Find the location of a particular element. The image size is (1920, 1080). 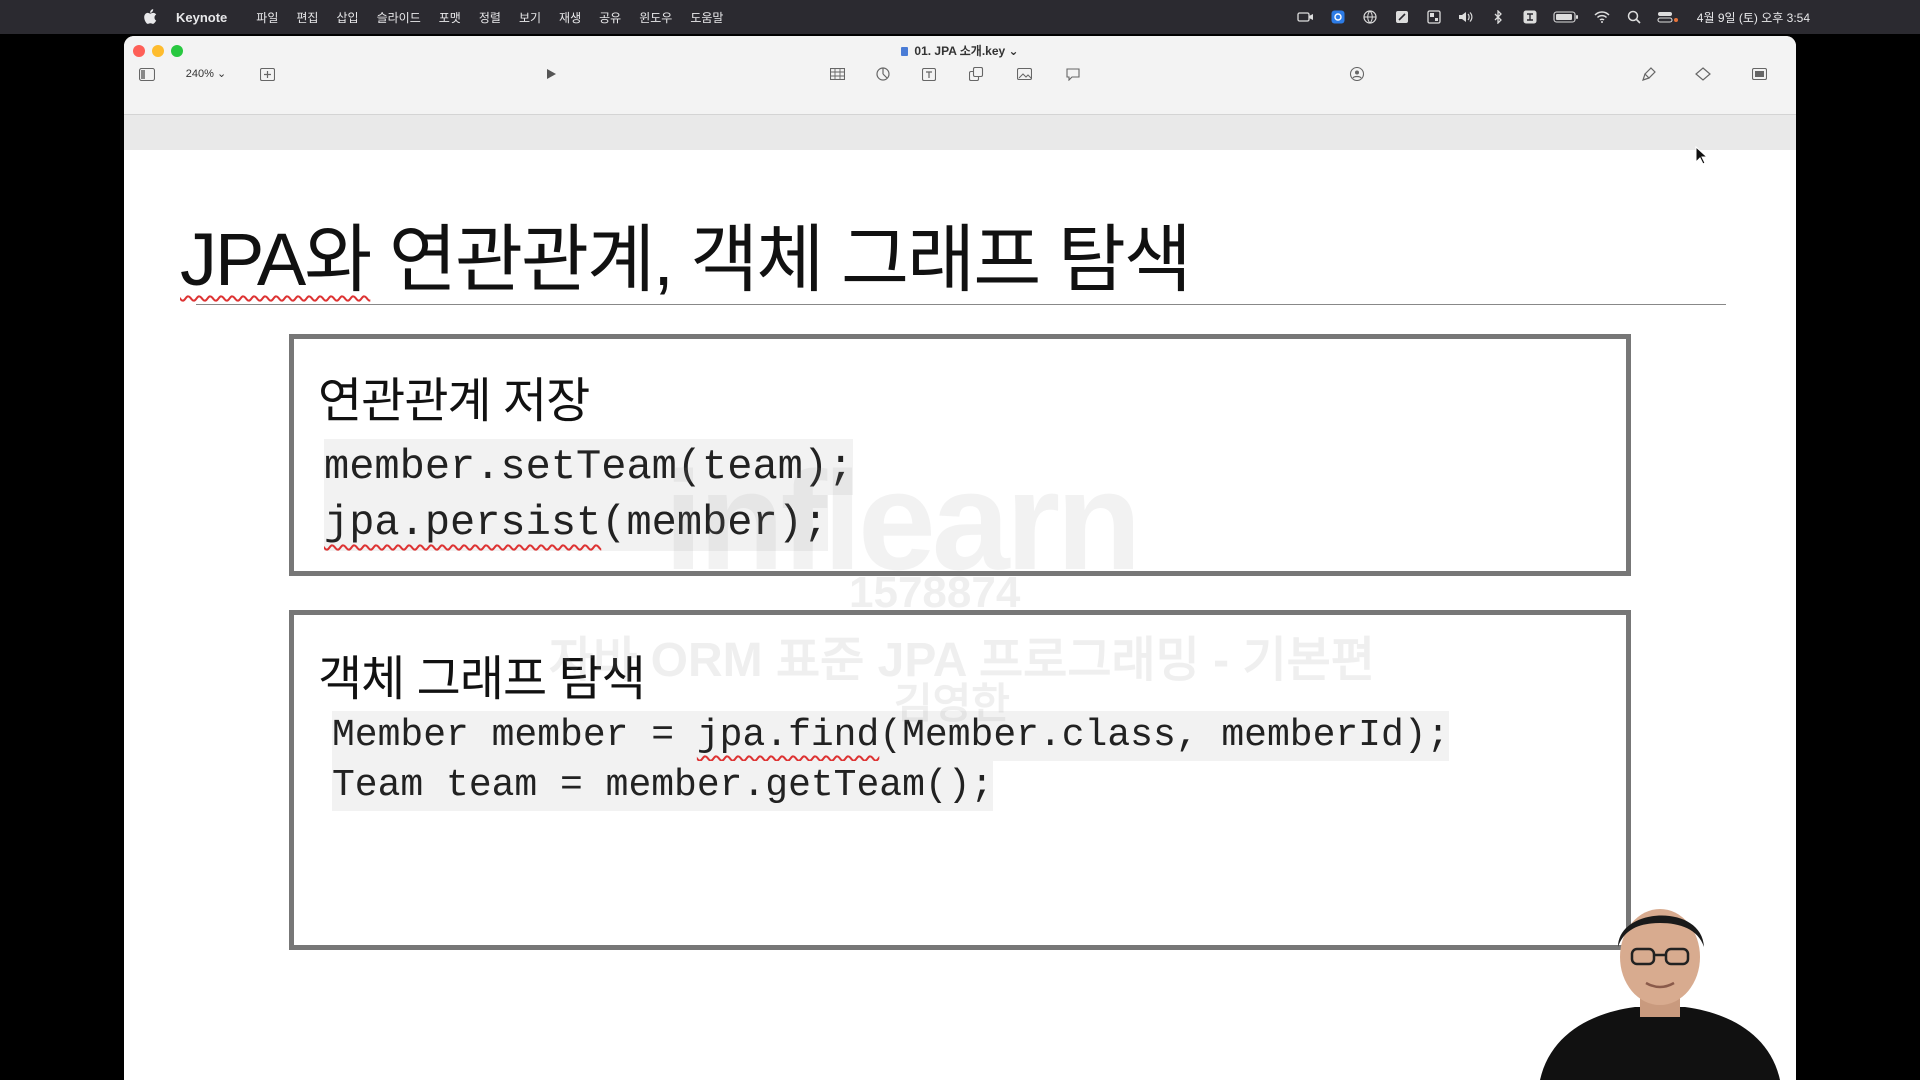

chart-icon is located at coordinates (883, 74).